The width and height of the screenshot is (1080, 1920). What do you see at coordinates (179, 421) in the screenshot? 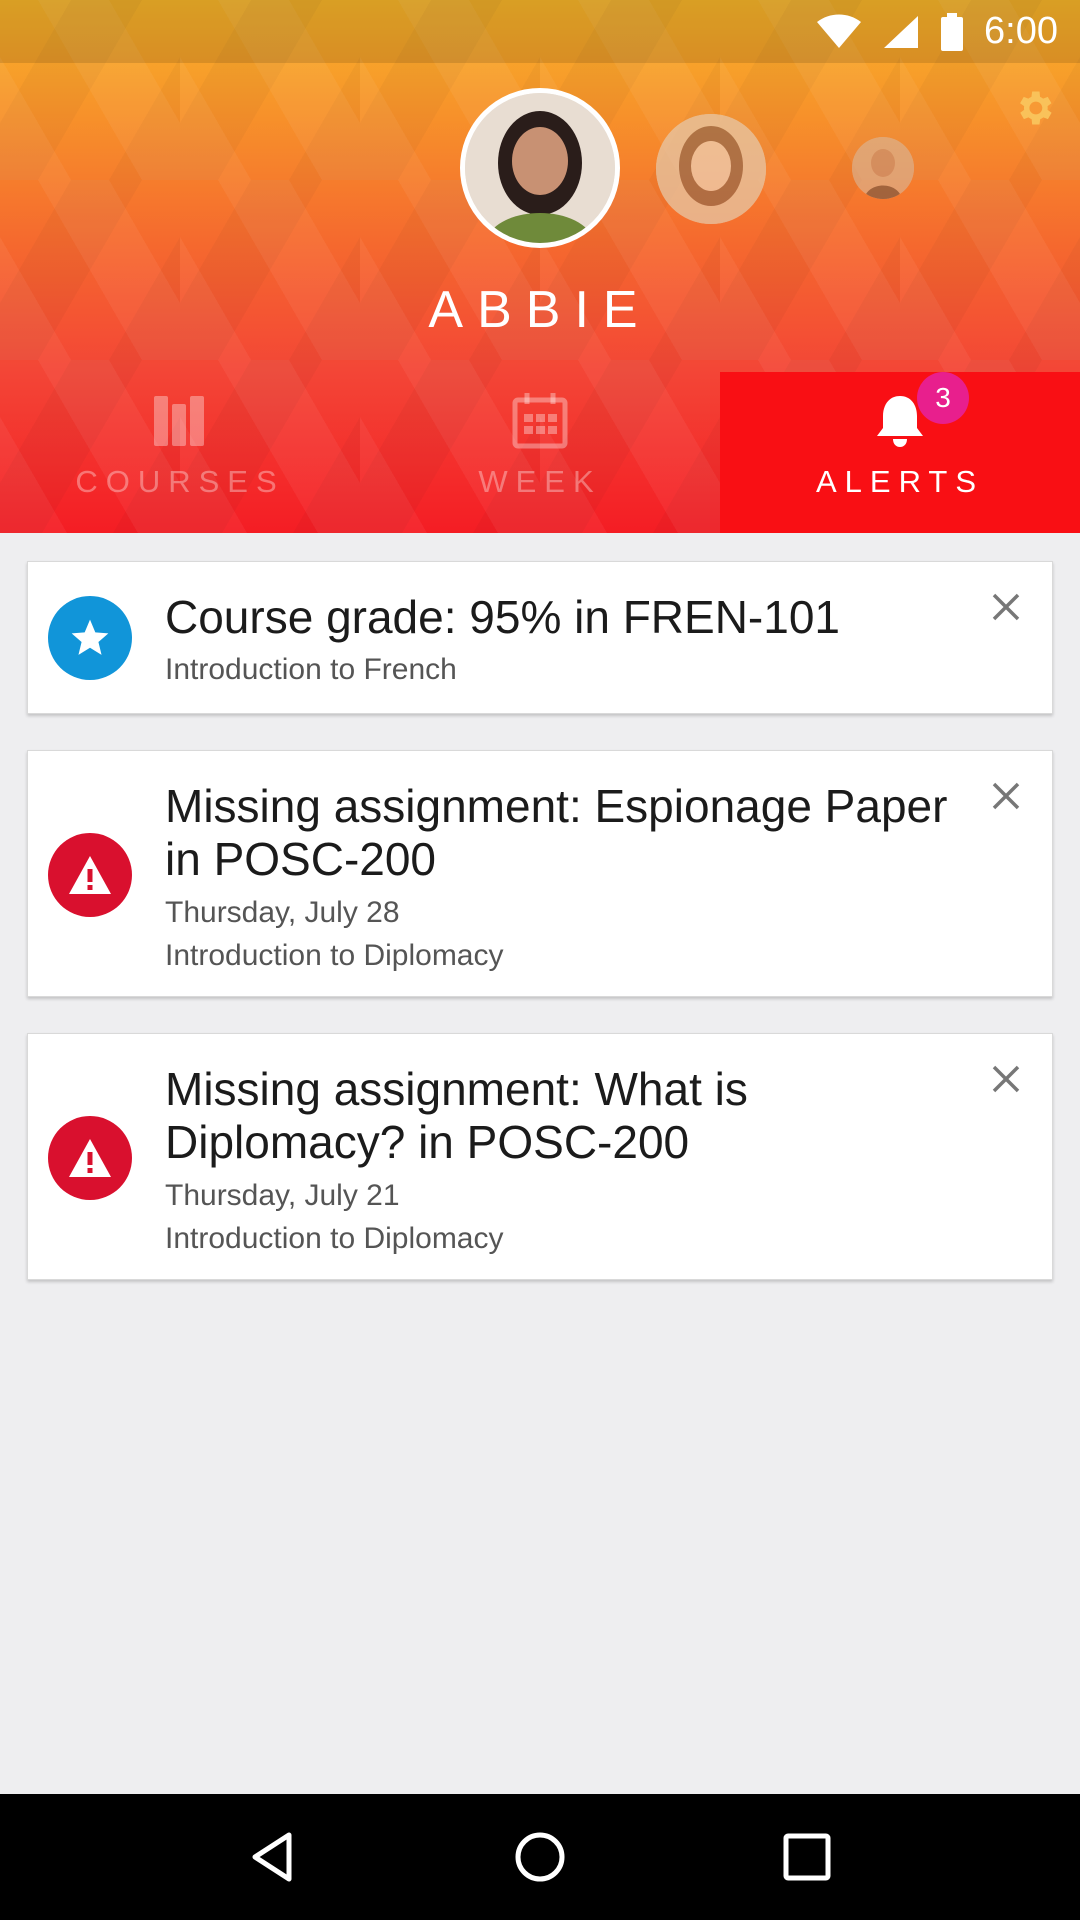
I see `courses-icon` at bounding box center [179, 421].